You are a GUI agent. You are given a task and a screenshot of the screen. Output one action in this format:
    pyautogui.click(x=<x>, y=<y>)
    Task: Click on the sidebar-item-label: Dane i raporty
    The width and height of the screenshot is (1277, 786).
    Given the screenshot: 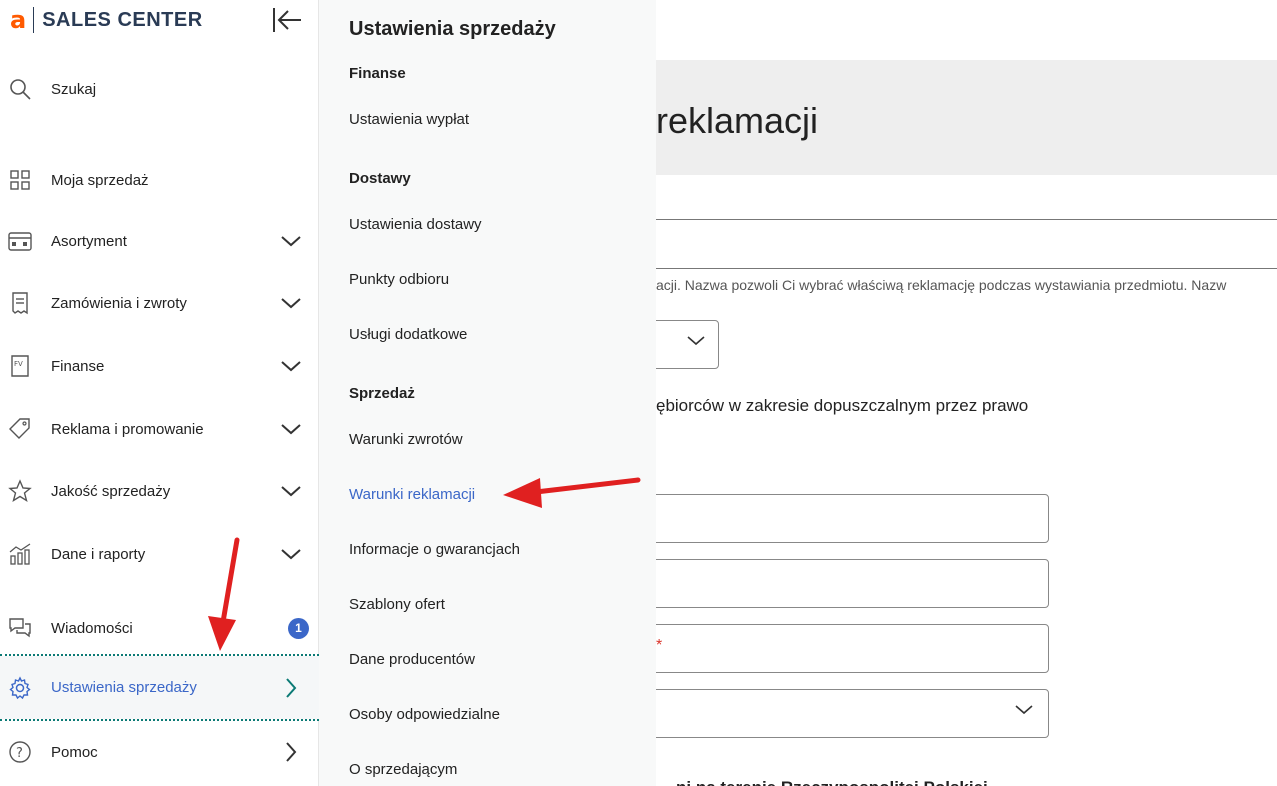 What is the action you would take?
    pyautogui.click(x=98, y=554)
    